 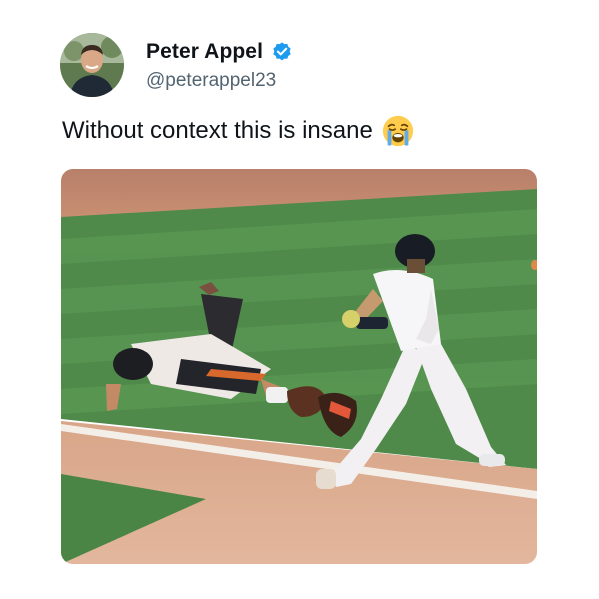 What do you see at coordinates (219, 81) in the screenshot?
I see `user-handle: @peterappel23` at bounding box center [219, 81].